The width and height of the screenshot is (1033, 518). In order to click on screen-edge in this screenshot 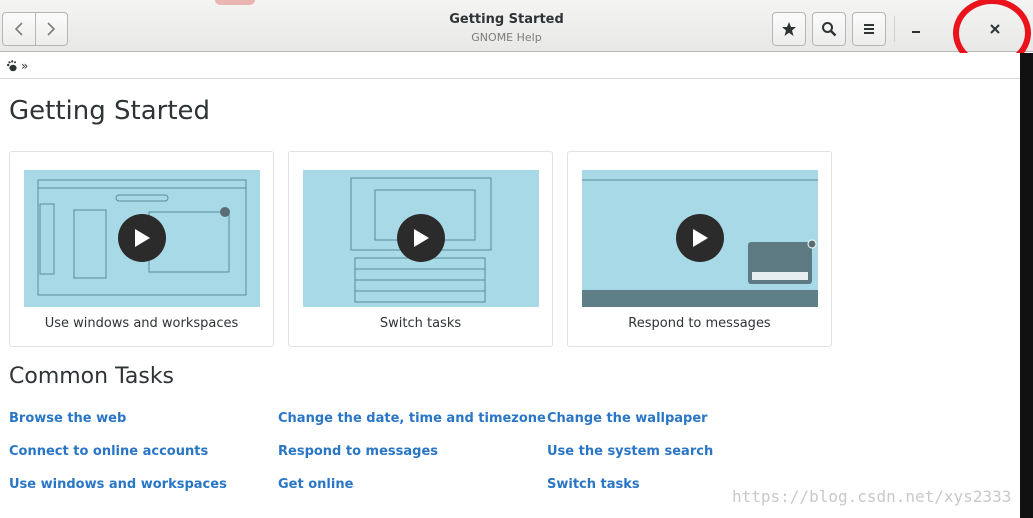, I will do `click(1026, 285)`.